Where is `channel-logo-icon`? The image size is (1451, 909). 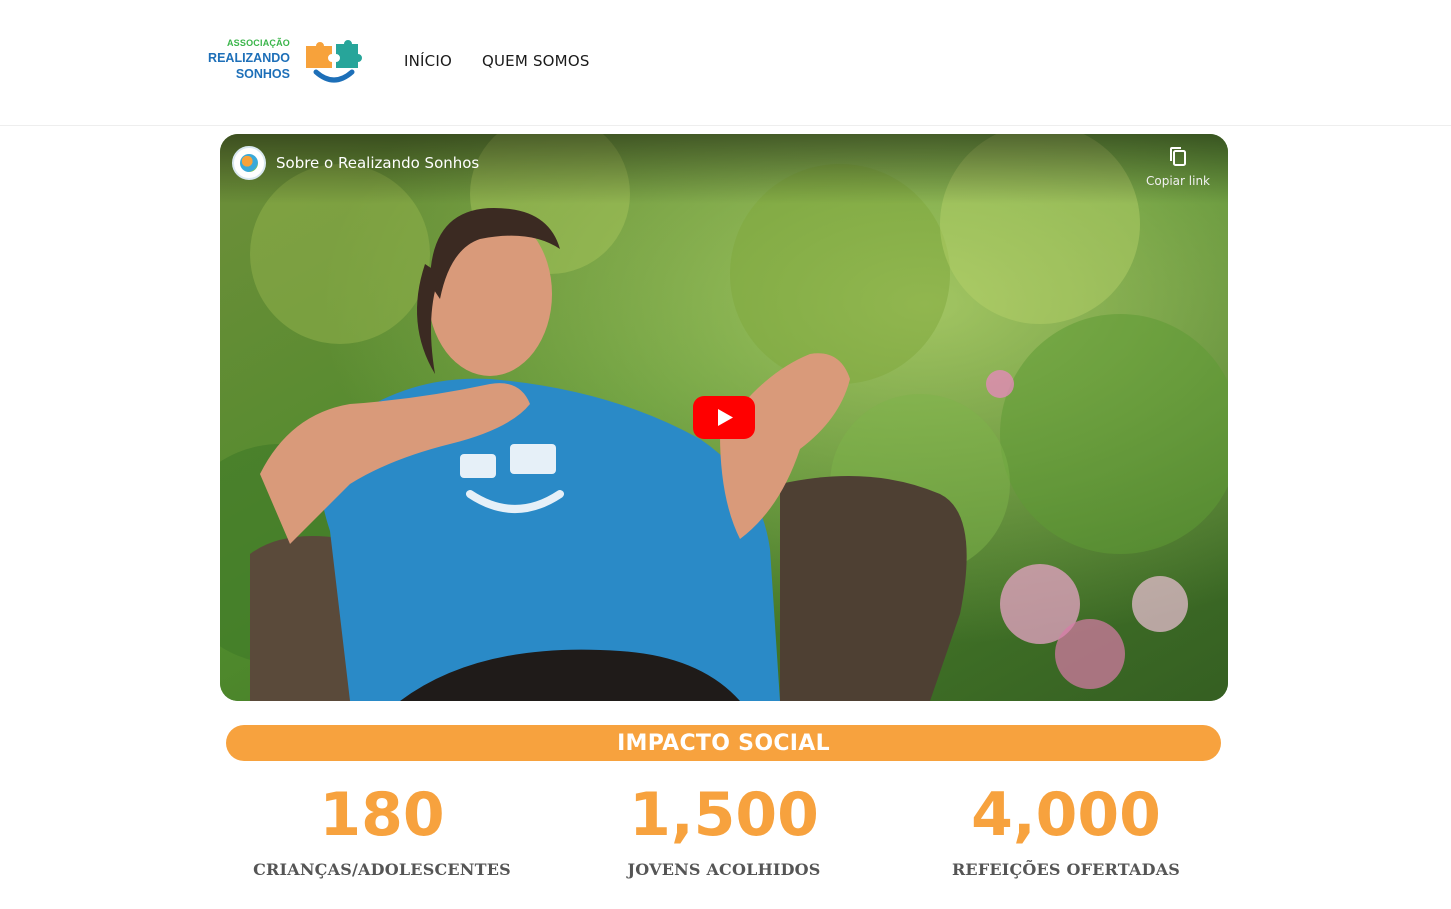
channel-logo-icon is located at coordinates (249, 163).